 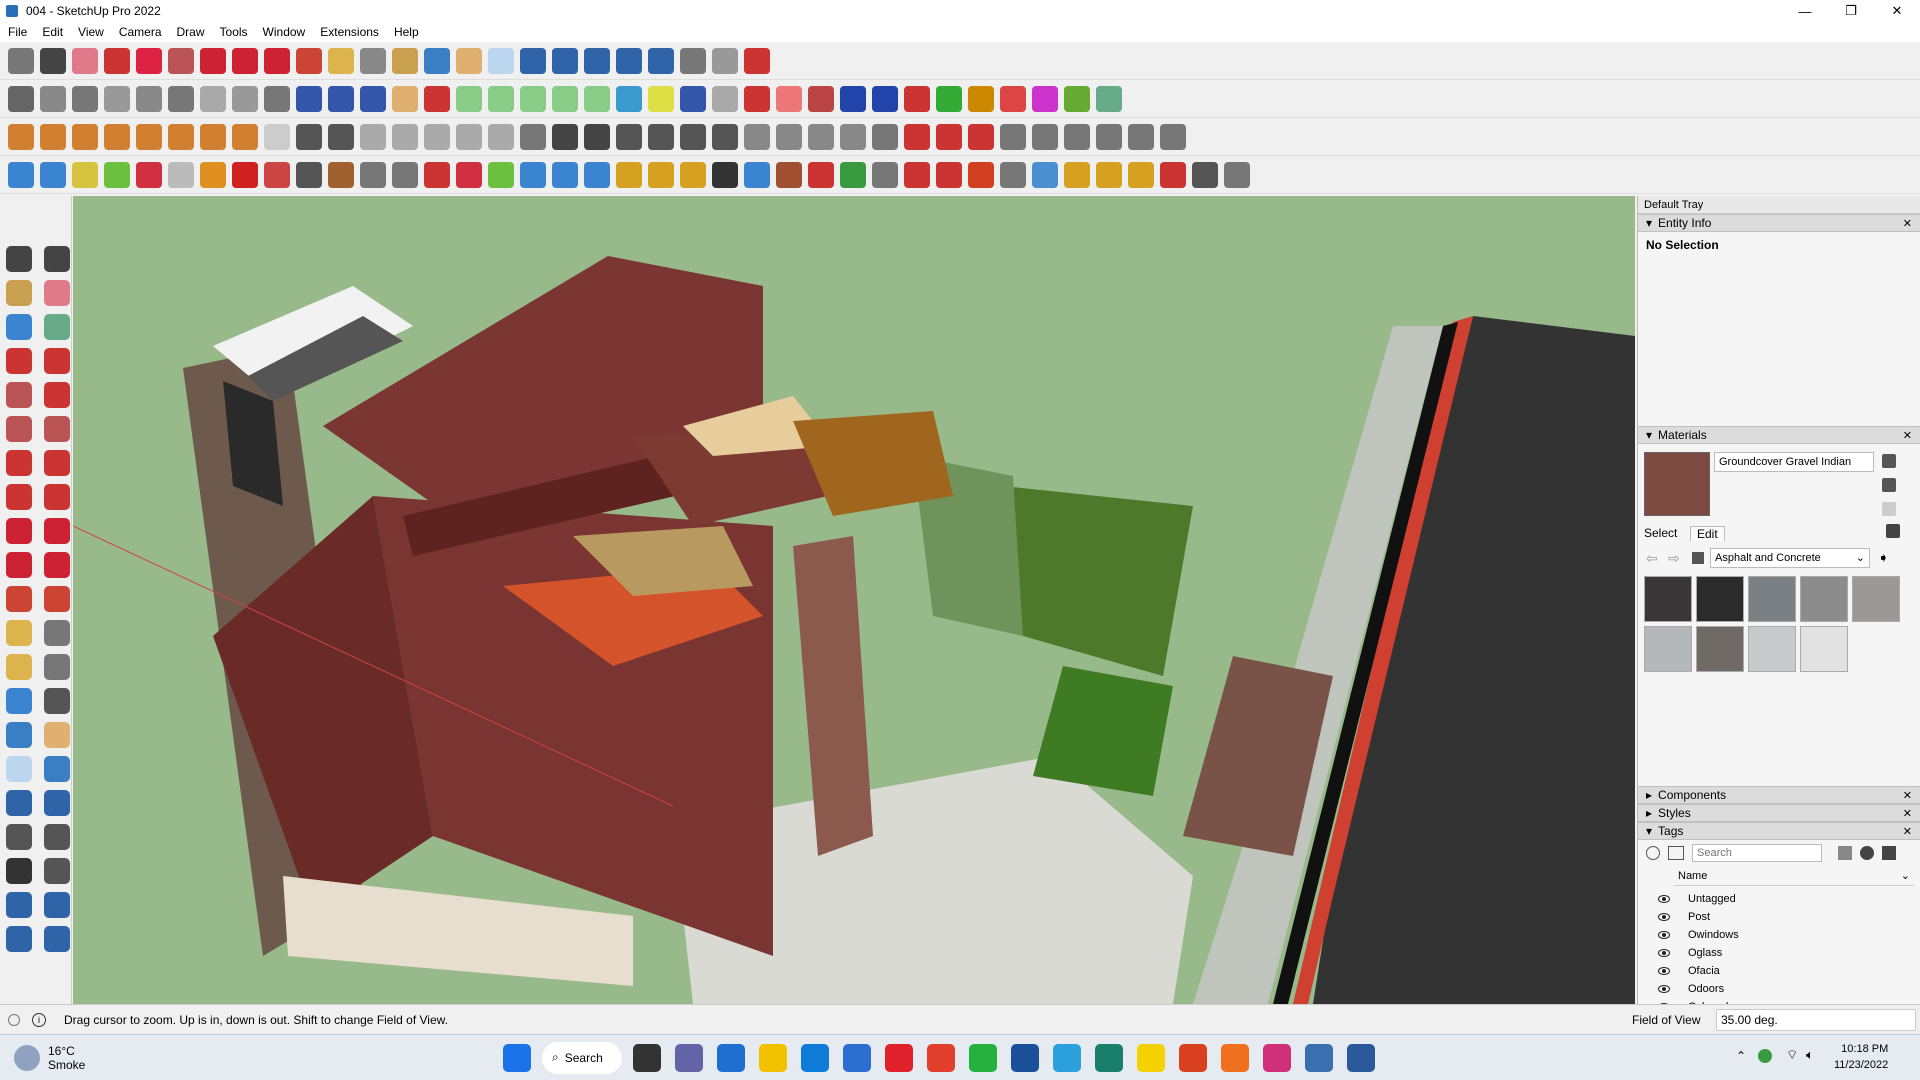 I want to click on add-folder-icon, so click(x=1676, y=853).